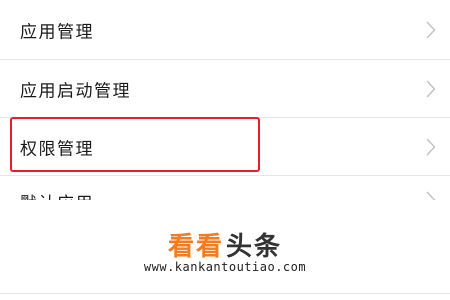 This screenshot has width=450, height=300. What do you see at coordinates (195, 247) in the screenshot?
I see `watermark-logo-part1: 看看` at bounding box center [195, 247].